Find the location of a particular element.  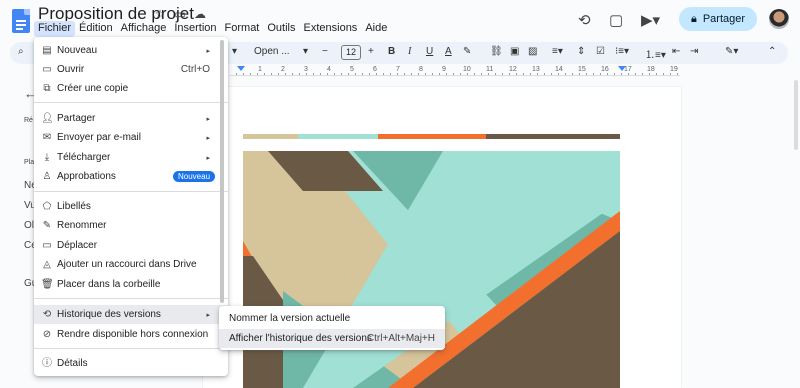

submenu-item-nommer-version: Nommer la version actuelle is located at coordinates (332, 318).